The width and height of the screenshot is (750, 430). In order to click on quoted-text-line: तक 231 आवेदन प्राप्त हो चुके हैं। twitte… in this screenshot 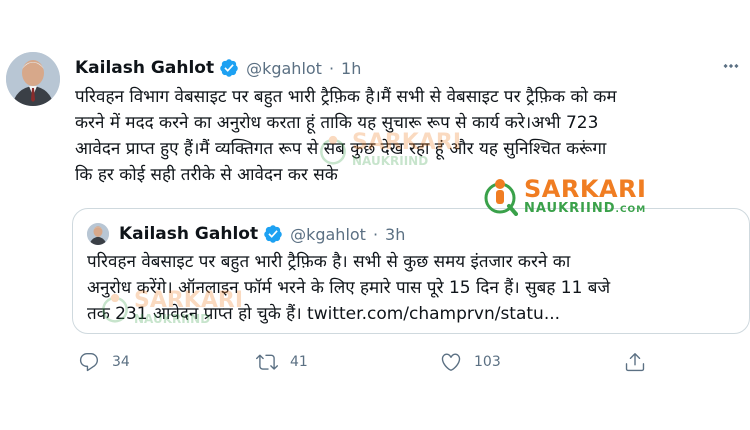, I will do `click(324, 314)`.